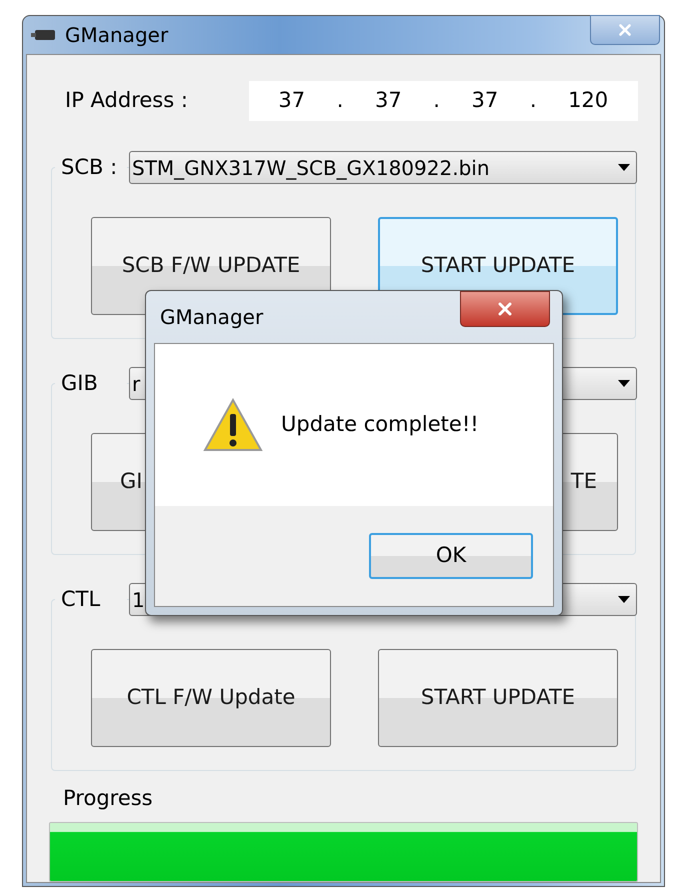 The image size is (683, 890). I want to click on close-icon, so click(625, 30).